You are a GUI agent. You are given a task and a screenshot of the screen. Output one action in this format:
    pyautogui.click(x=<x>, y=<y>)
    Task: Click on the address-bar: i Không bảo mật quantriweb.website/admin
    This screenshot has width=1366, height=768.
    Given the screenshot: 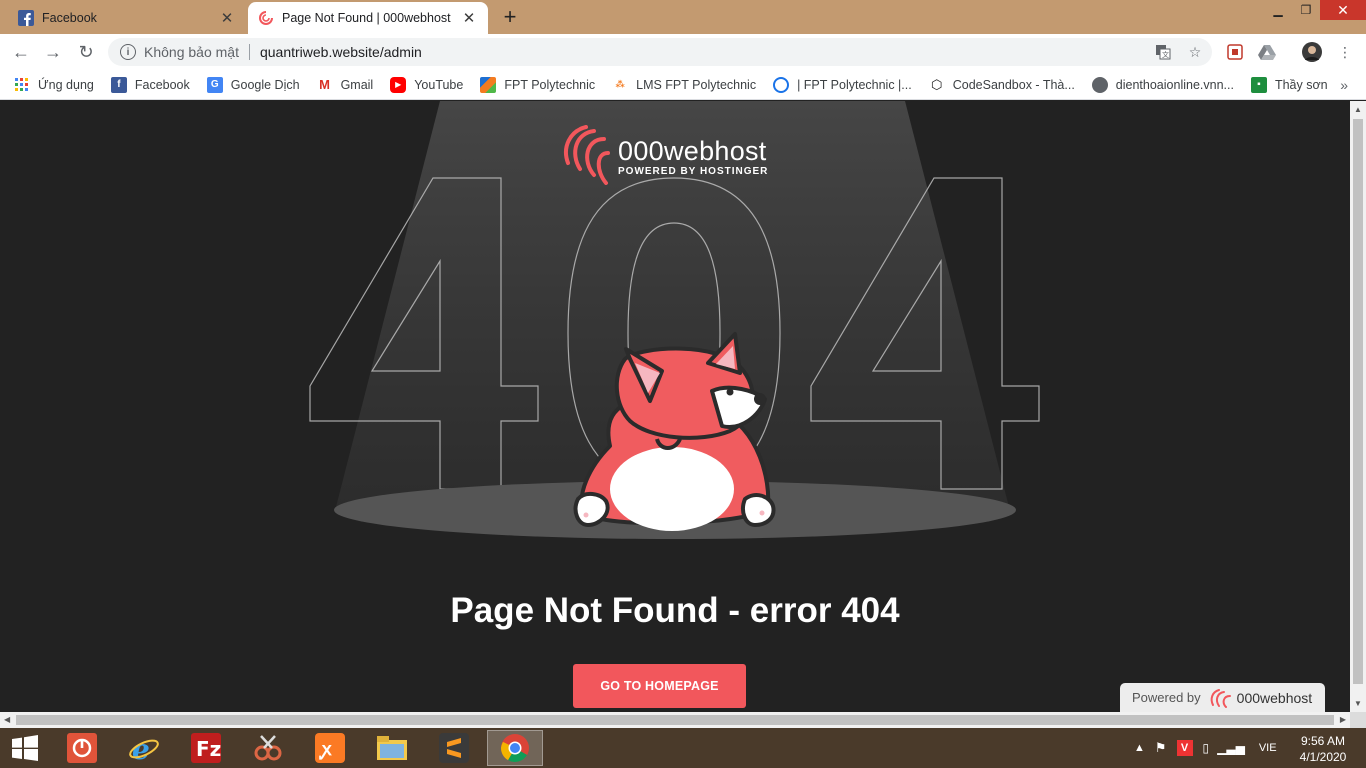 What is the action you would take?
    pyautogui.click(x=660, y=52)
    